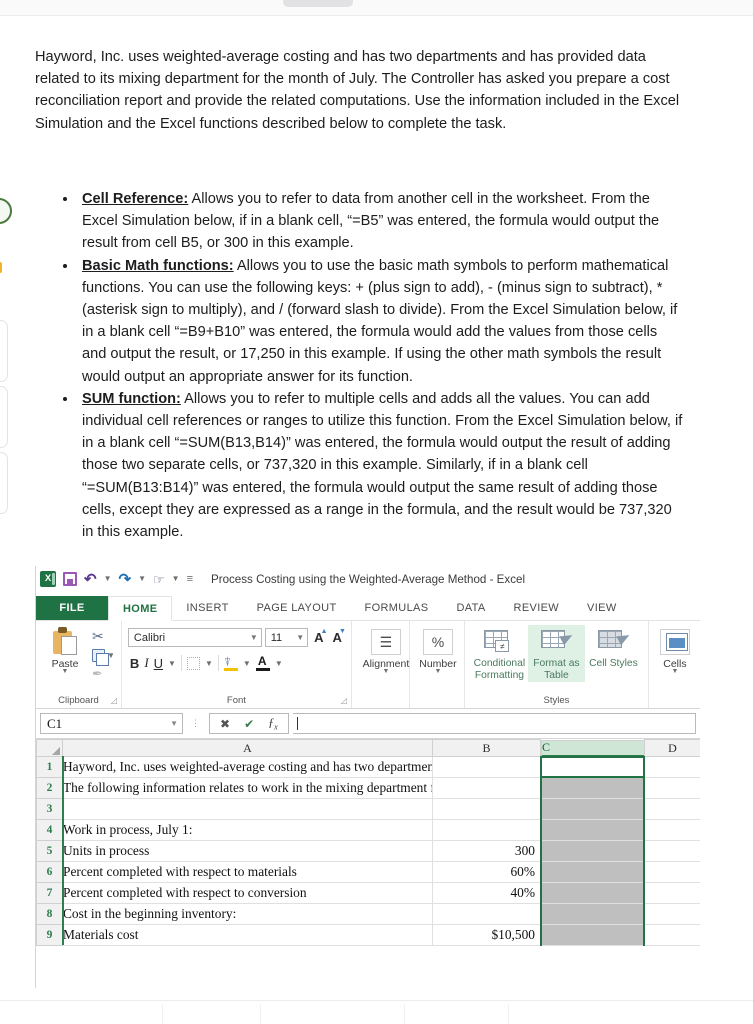 This screenshot has height=1024, width=753. Describe the element at coordinates (494, 723) in the screenshot. I see `formula-input` at that location.